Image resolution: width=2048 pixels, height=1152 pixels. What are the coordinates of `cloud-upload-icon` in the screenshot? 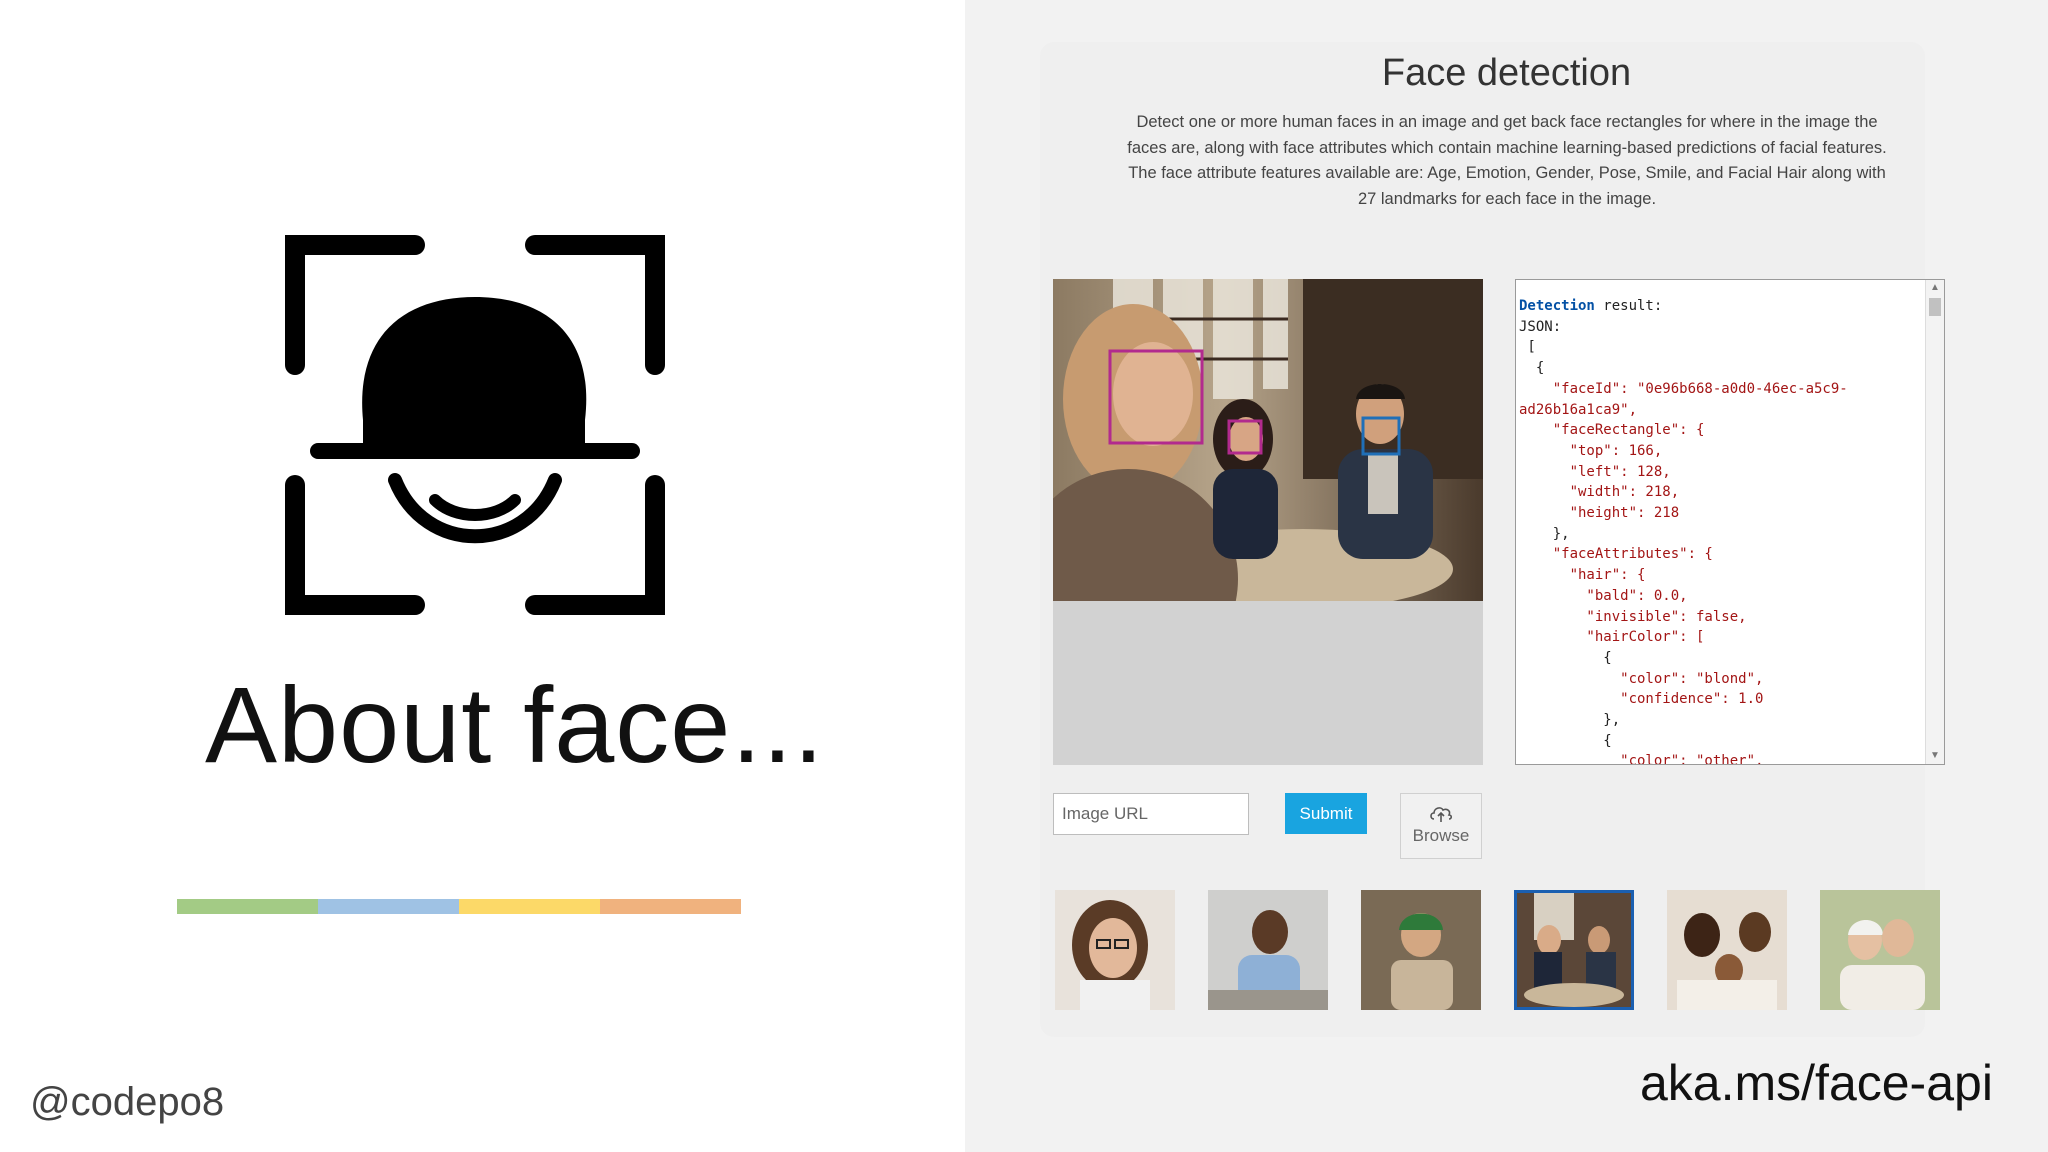 It's located at (1441, 814).